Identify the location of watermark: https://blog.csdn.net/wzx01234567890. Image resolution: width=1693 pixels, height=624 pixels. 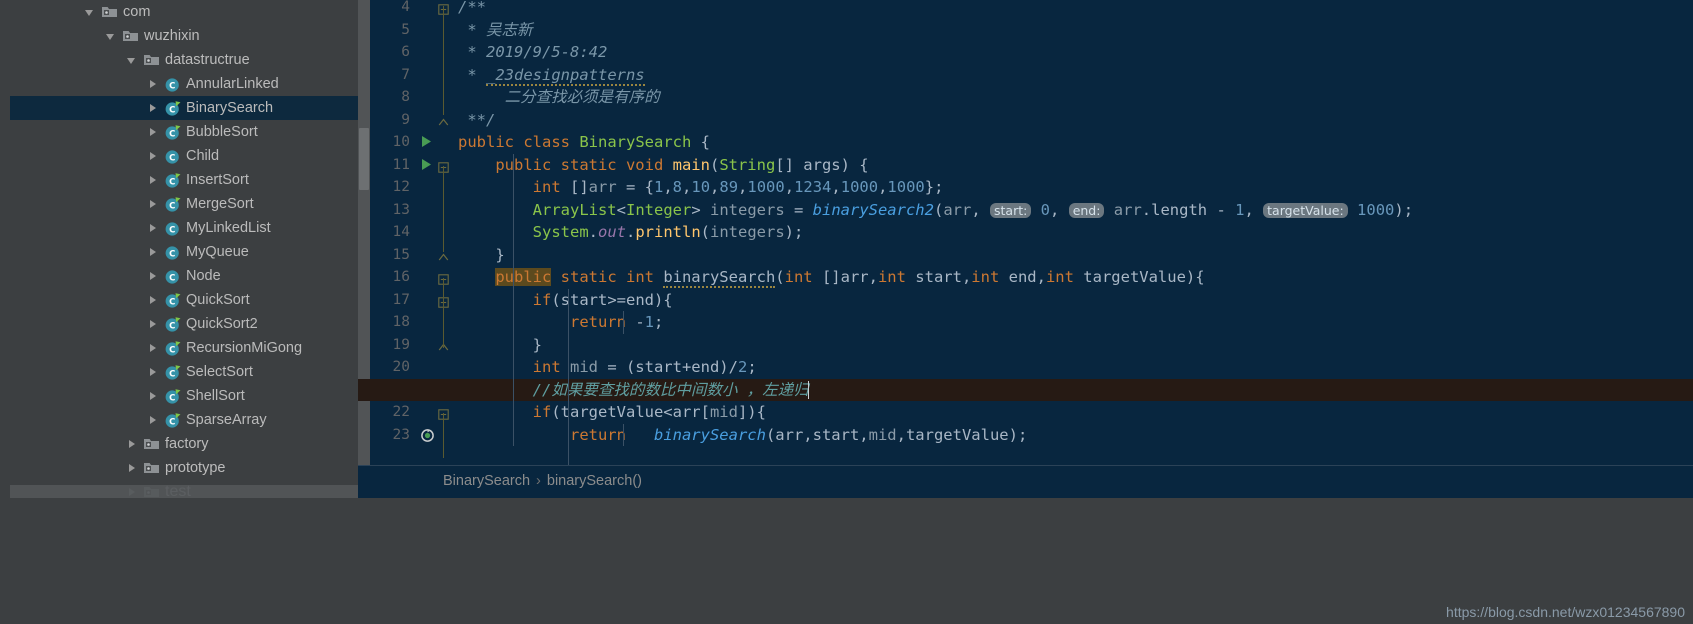
(1565, 612).